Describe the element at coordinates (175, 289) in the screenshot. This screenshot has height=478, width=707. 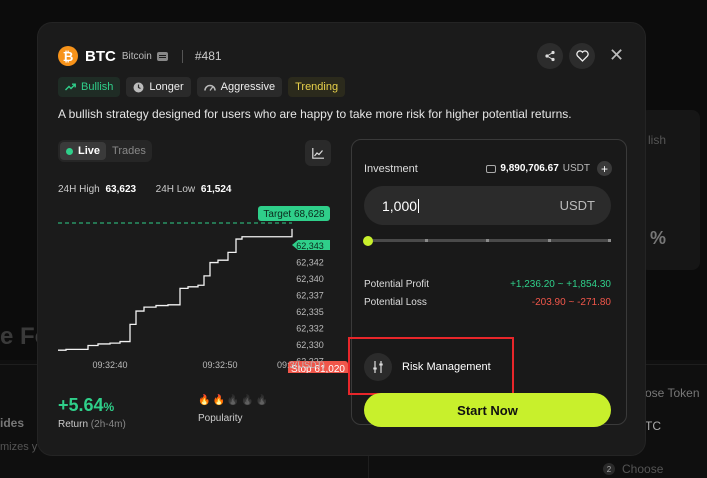
I see `price-line` at that location.